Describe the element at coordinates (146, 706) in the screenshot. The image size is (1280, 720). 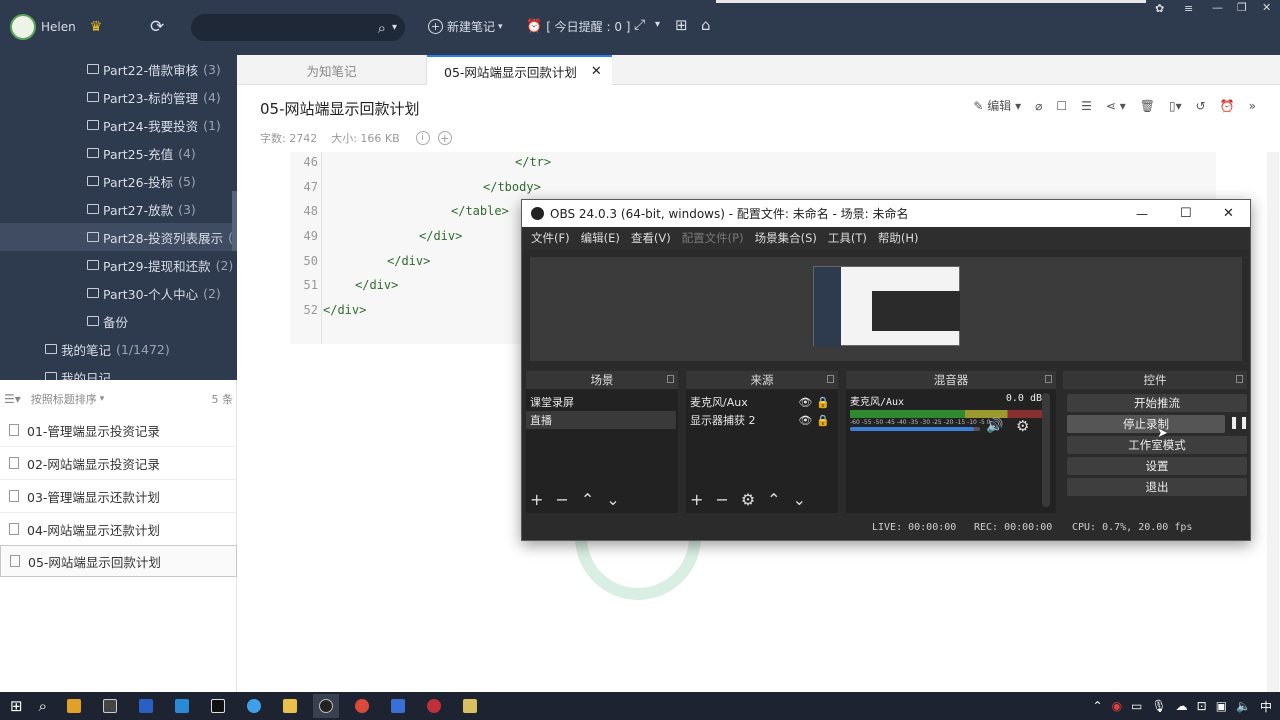
I see `taskbar-app-word` at that location.